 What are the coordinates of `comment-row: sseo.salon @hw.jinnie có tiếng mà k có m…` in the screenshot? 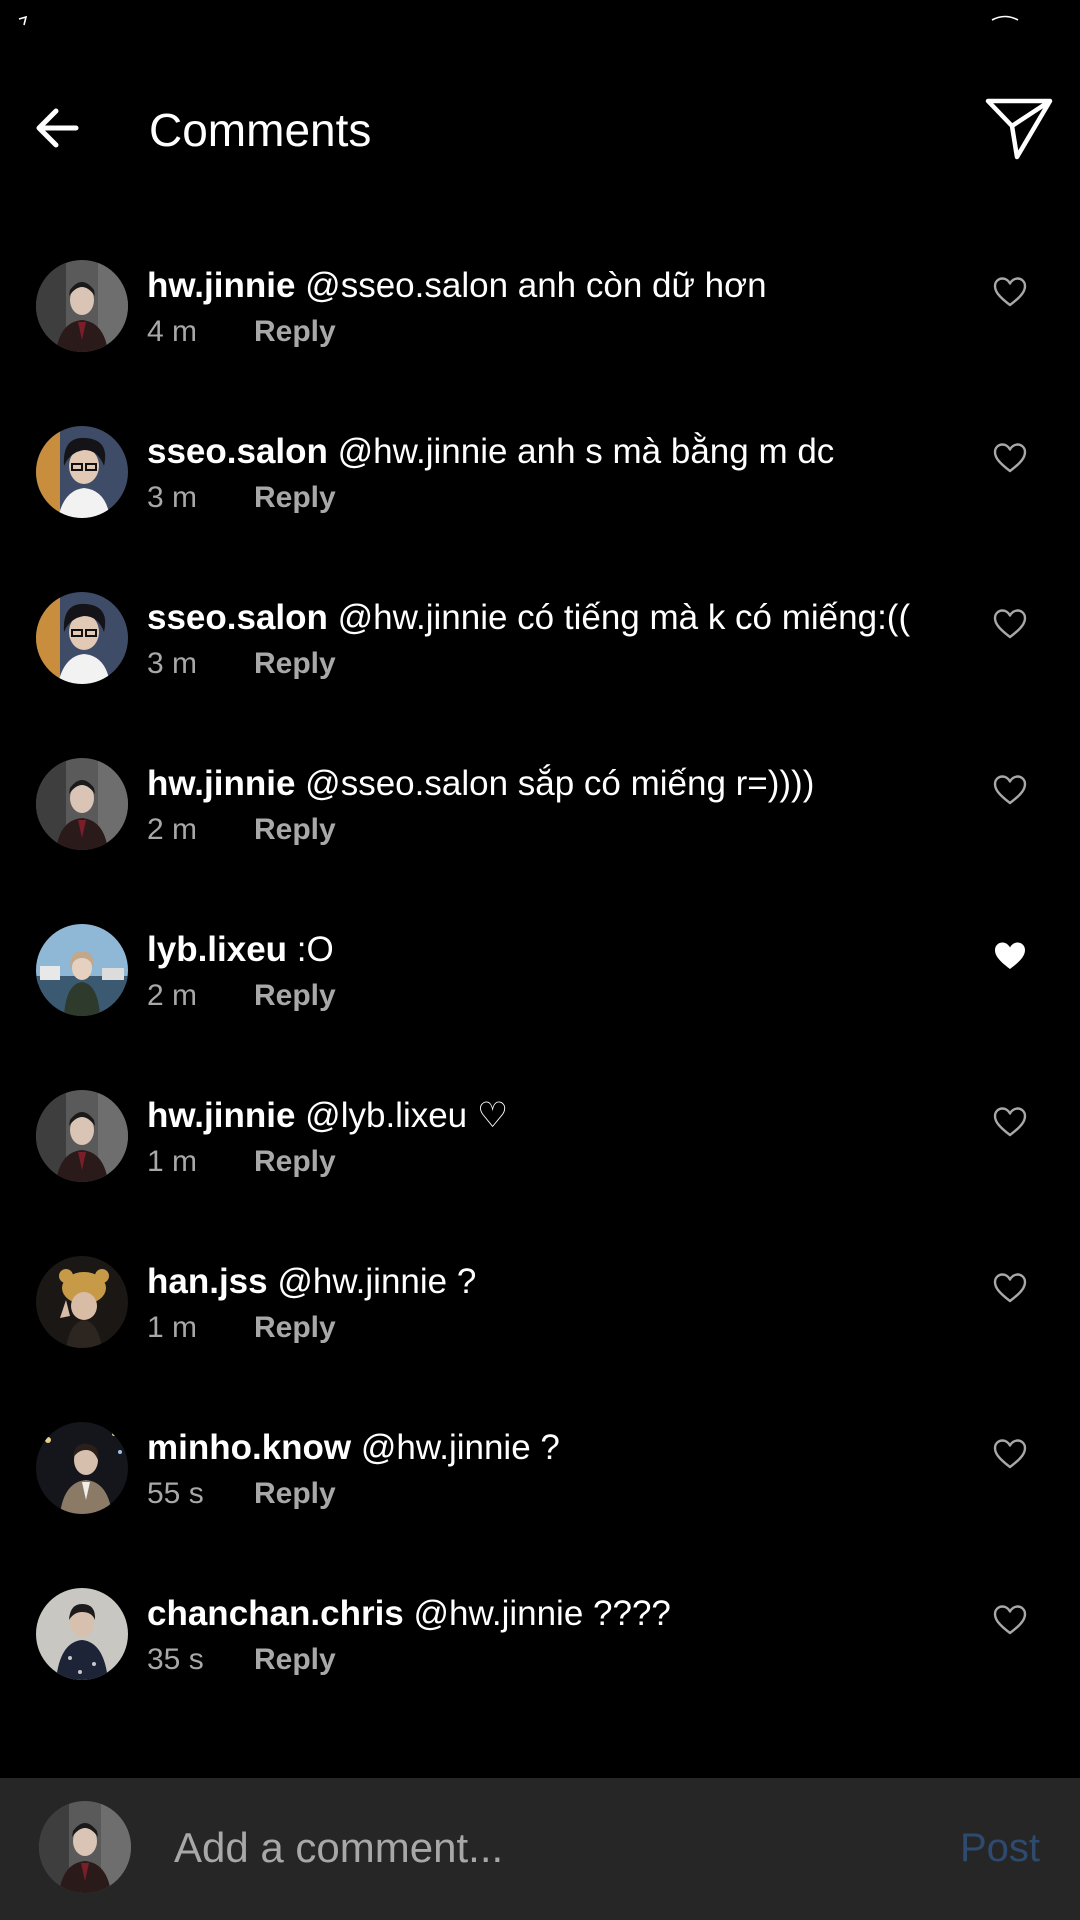 It's located at (540, 648).